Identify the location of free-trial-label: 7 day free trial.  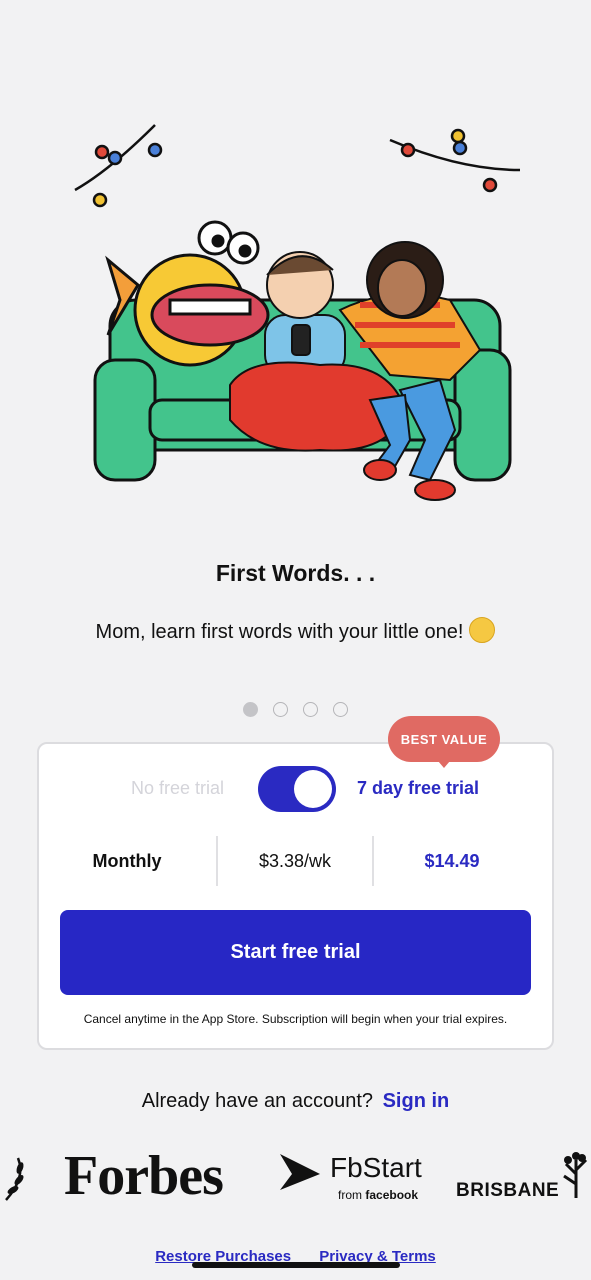
(418, 788).